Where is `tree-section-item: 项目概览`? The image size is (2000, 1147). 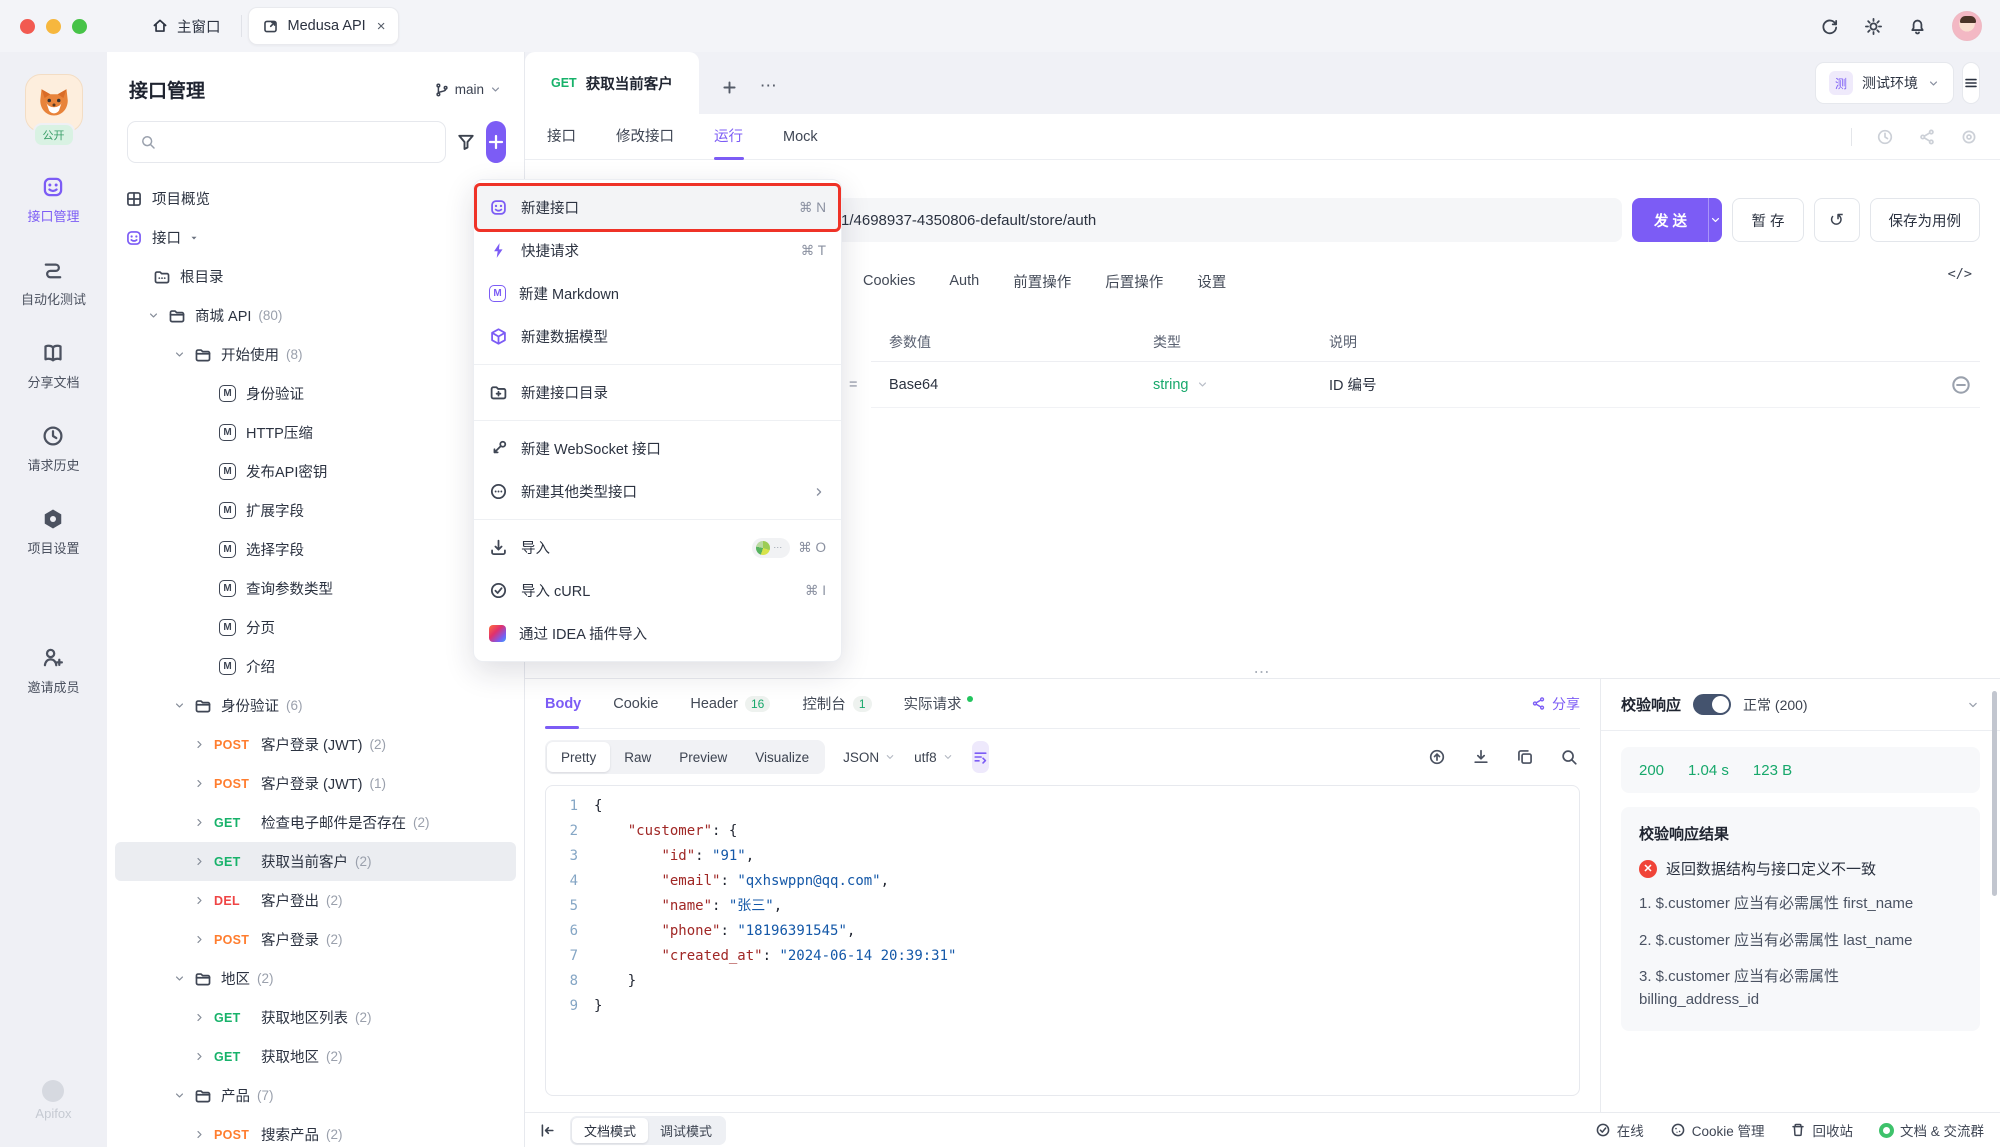
tree-section-item: 项目概览 is located at coordinates (315, 198).